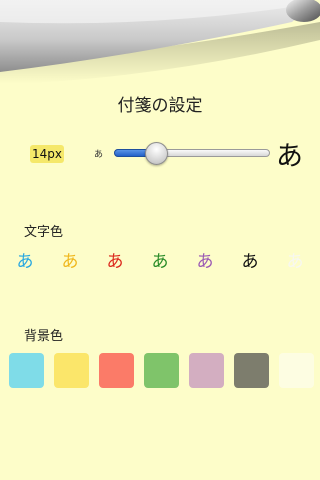 The width and height of the screenshot is (320, 480). I want to click on bg-color-swatch-yellow, so click(71, 370).